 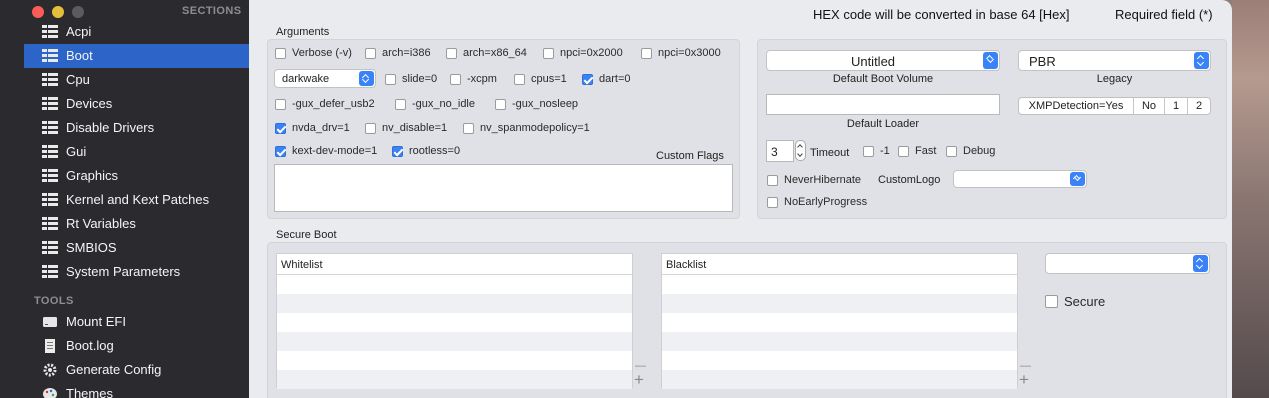 I want to click on sidebar-item-devices: Devices, so click(x=136, y=104).